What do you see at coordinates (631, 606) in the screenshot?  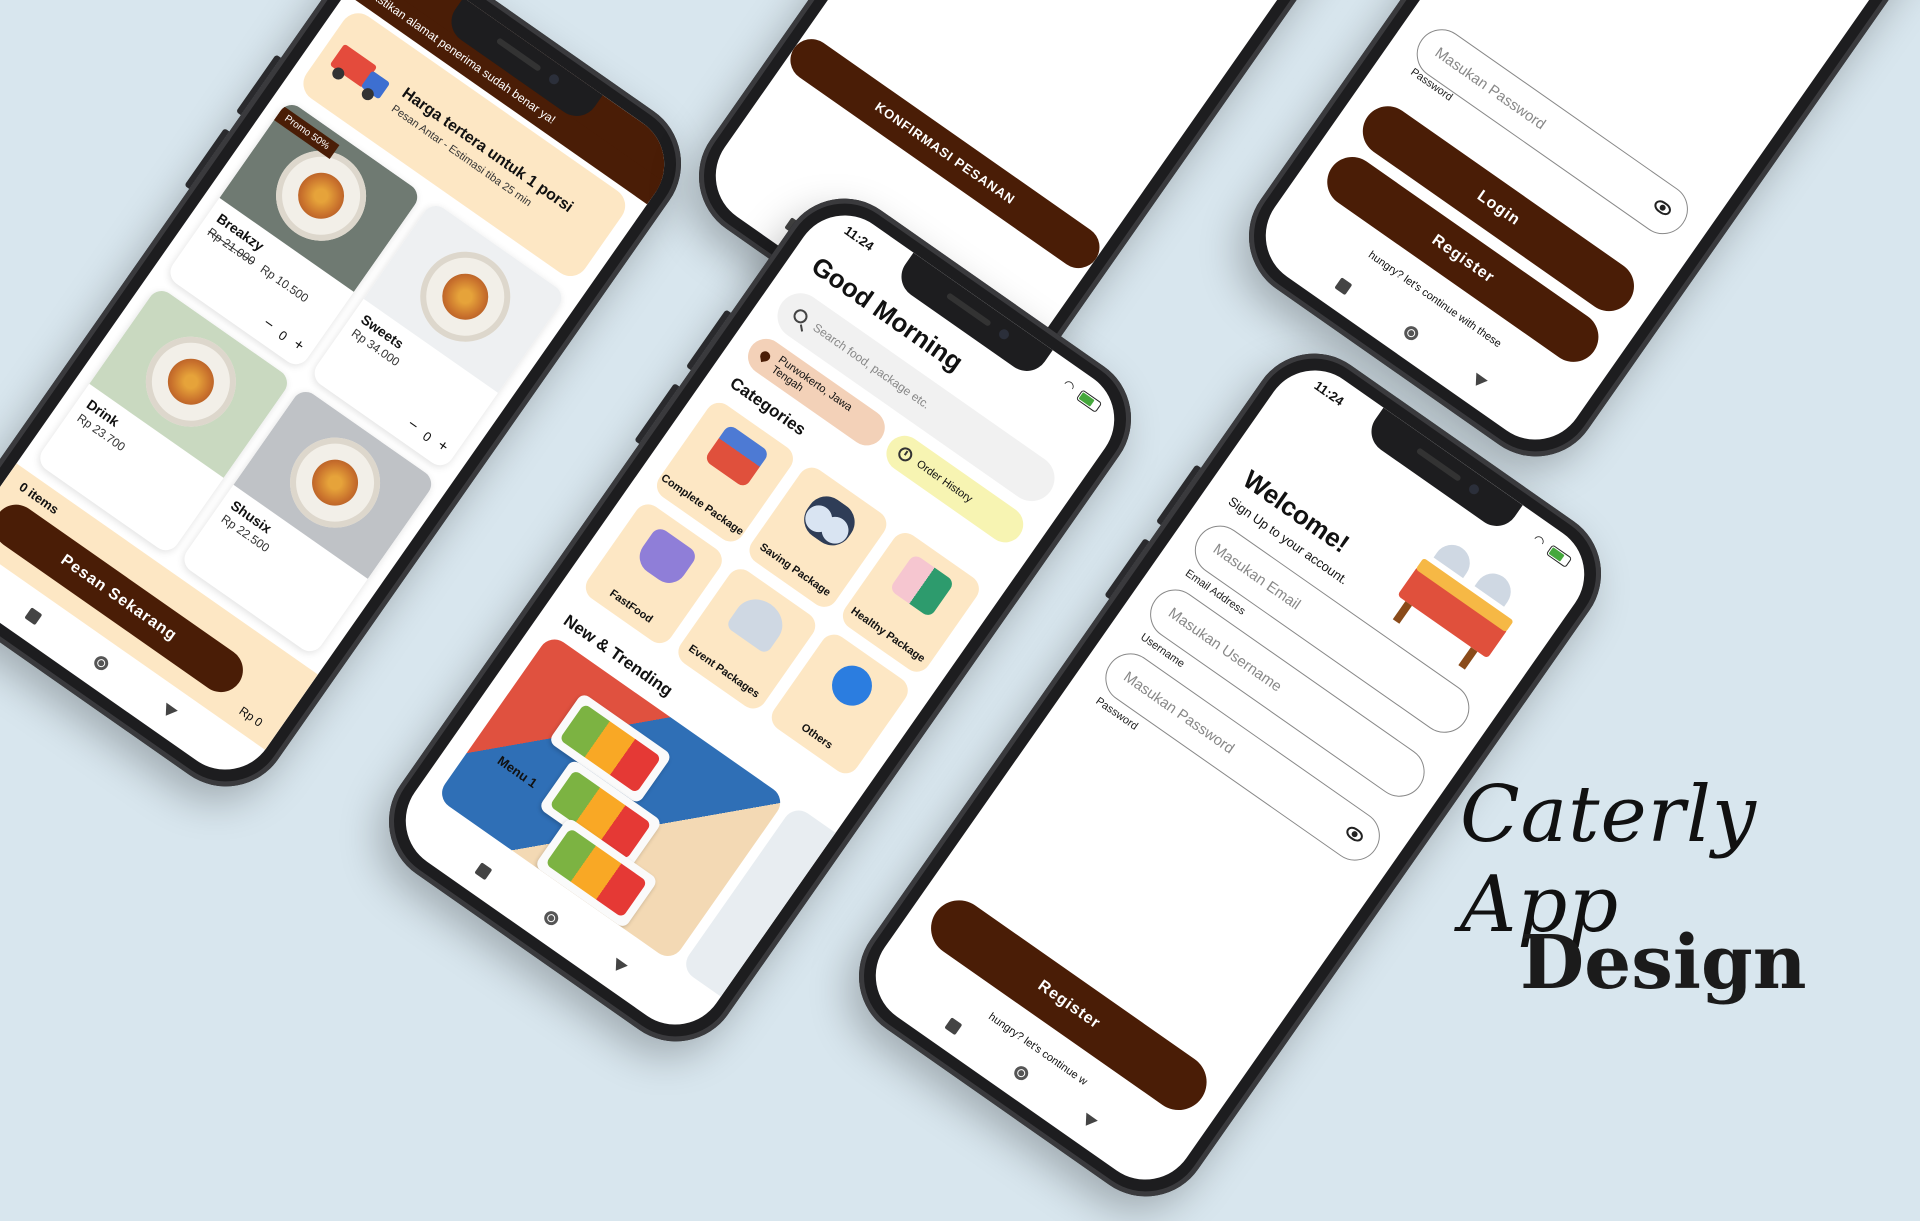 I see `category-label: FastFood` at bounding box center [631, 606].